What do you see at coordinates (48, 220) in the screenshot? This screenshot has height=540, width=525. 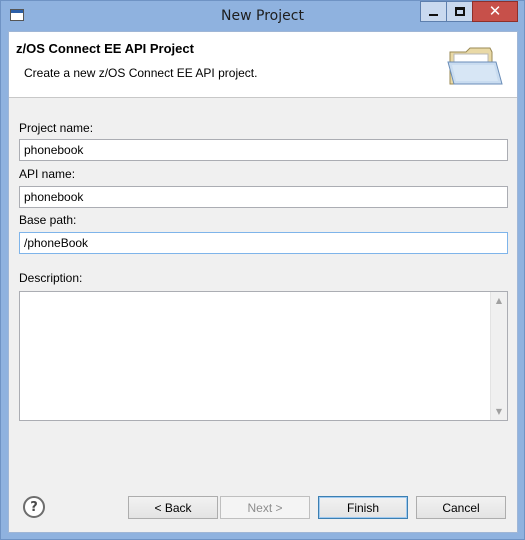 I see `base-path-label: Base path:` at bounding box center [48, 220].